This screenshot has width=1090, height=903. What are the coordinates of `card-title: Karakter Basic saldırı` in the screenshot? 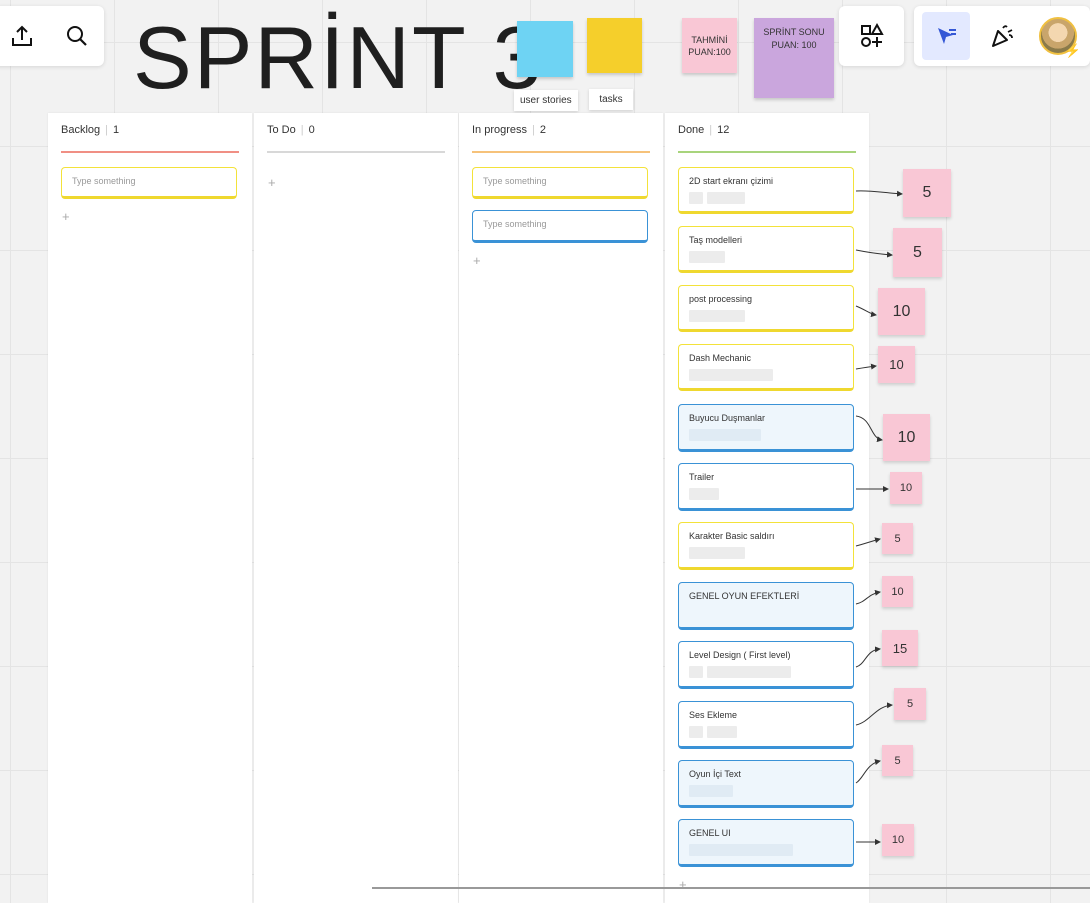 It's located at (732, 536).